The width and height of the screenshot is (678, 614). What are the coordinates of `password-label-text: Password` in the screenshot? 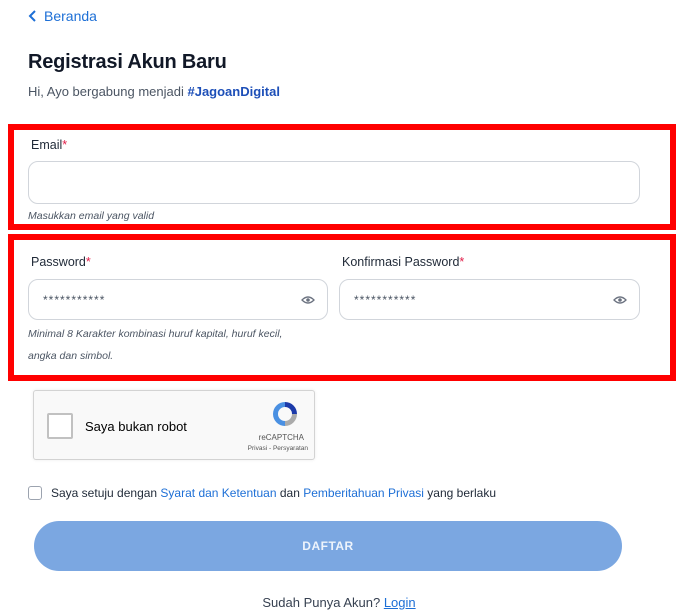 It's located at (58, 262).